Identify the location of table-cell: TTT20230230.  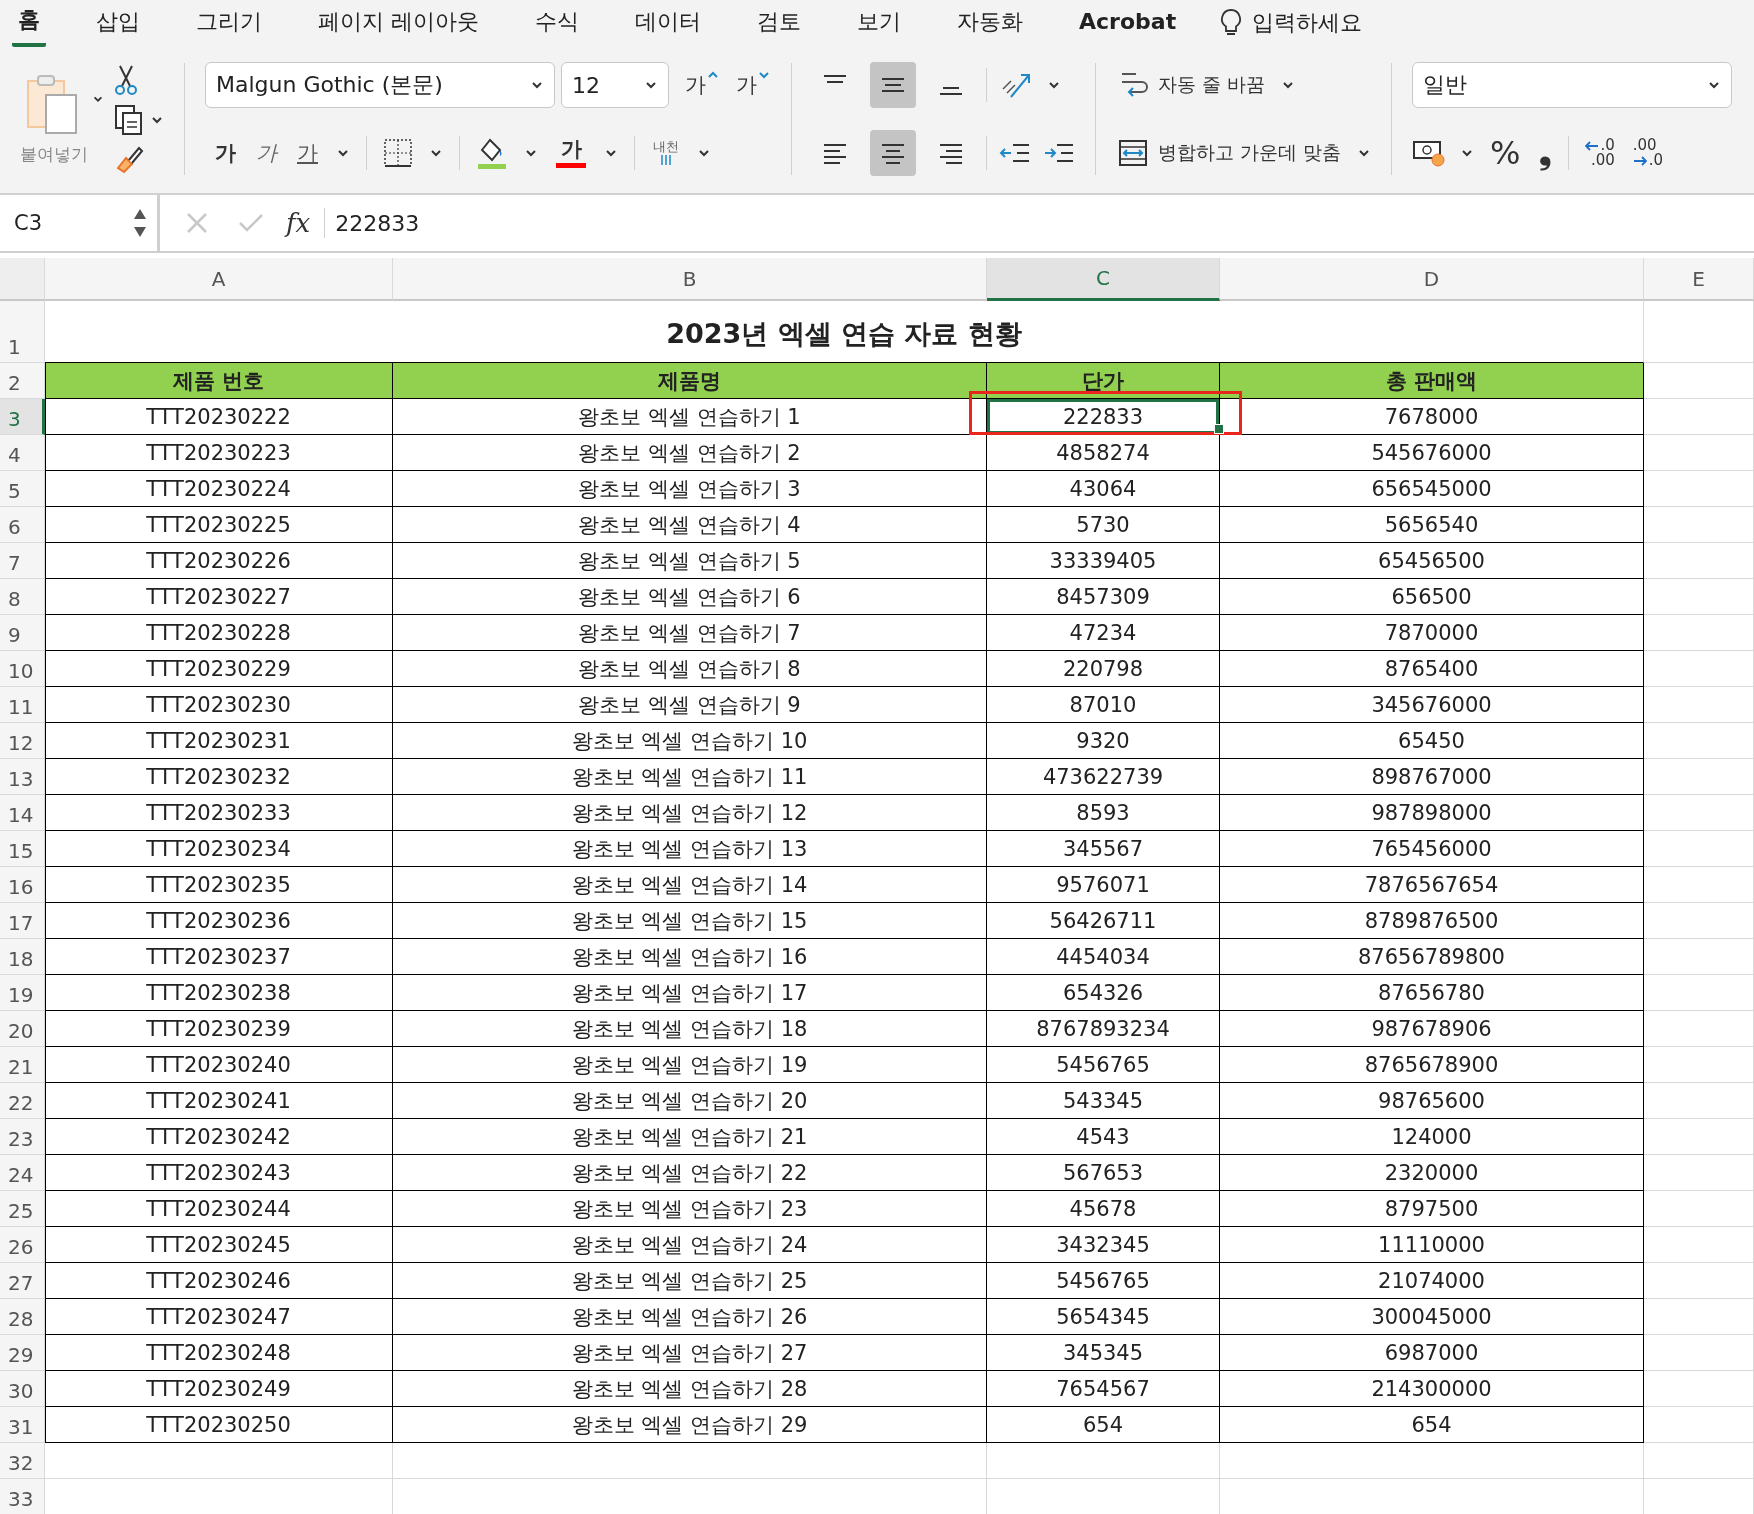
(219, 705).